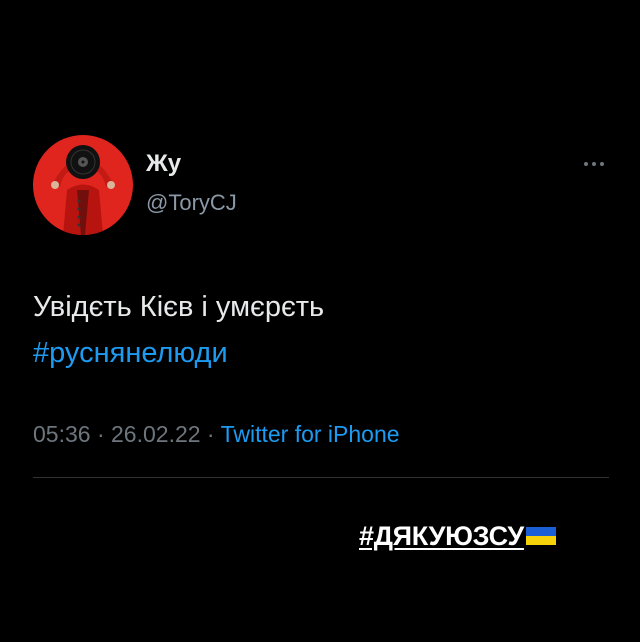 Image resolution: width=640 pixels, height=642 pixels. I want to click on story-hashtag-sticker: #ДЯКУЮЗСУ, so click(457, 536).